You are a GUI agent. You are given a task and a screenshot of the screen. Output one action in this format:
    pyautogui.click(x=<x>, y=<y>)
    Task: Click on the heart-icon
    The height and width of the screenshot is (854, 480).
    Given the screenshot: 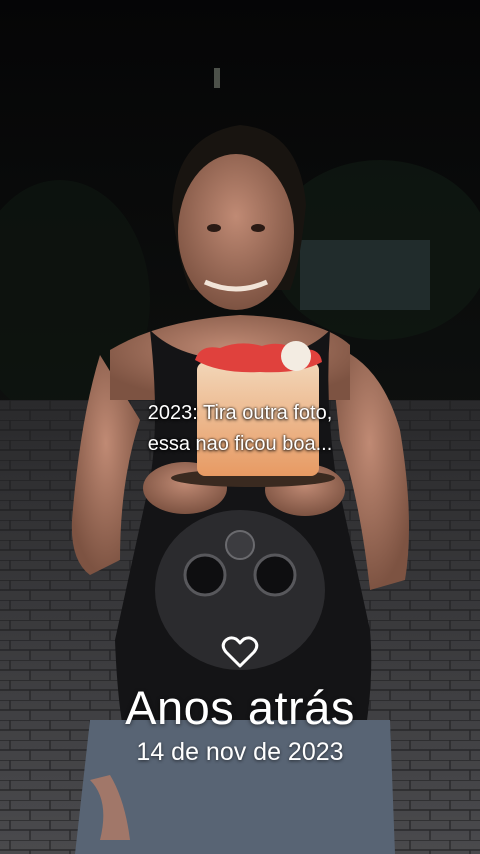 What is the action you would take?
    pyautogui.click(x=240, y=652)
    